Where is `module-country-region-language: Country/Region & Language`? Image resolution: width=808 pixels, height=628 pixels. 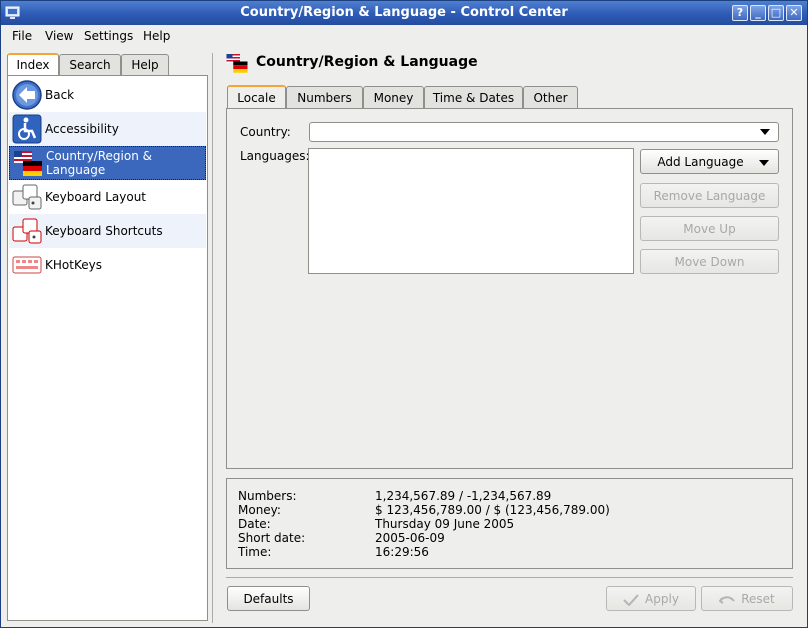 module-country-region-language: Country/Region & Language is located at coordinates (107, 163).